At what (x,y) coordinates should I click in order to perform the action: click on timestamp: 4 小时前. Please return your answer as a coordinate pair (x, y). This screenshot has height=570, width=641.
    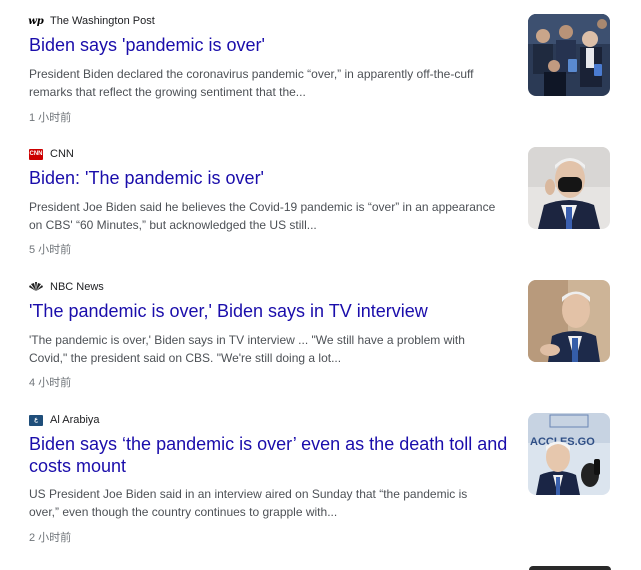
    Looking at the image, I should click on (50, 383).